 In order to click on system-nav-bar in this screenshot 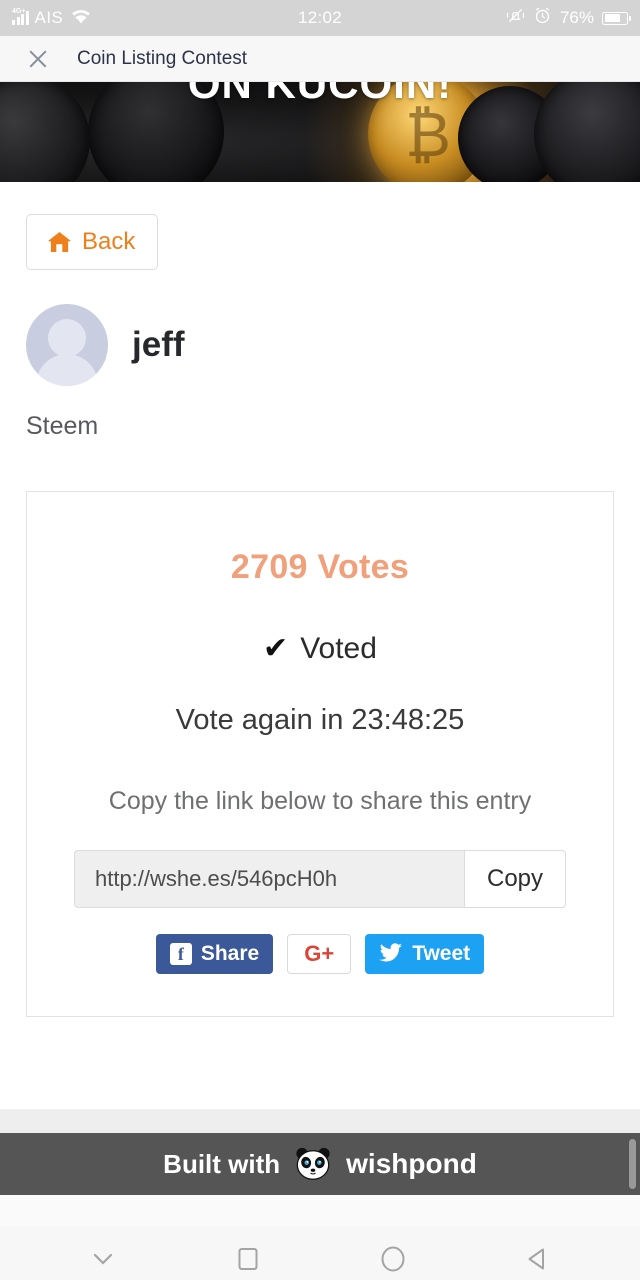, I will do `click(320, 1253)`.